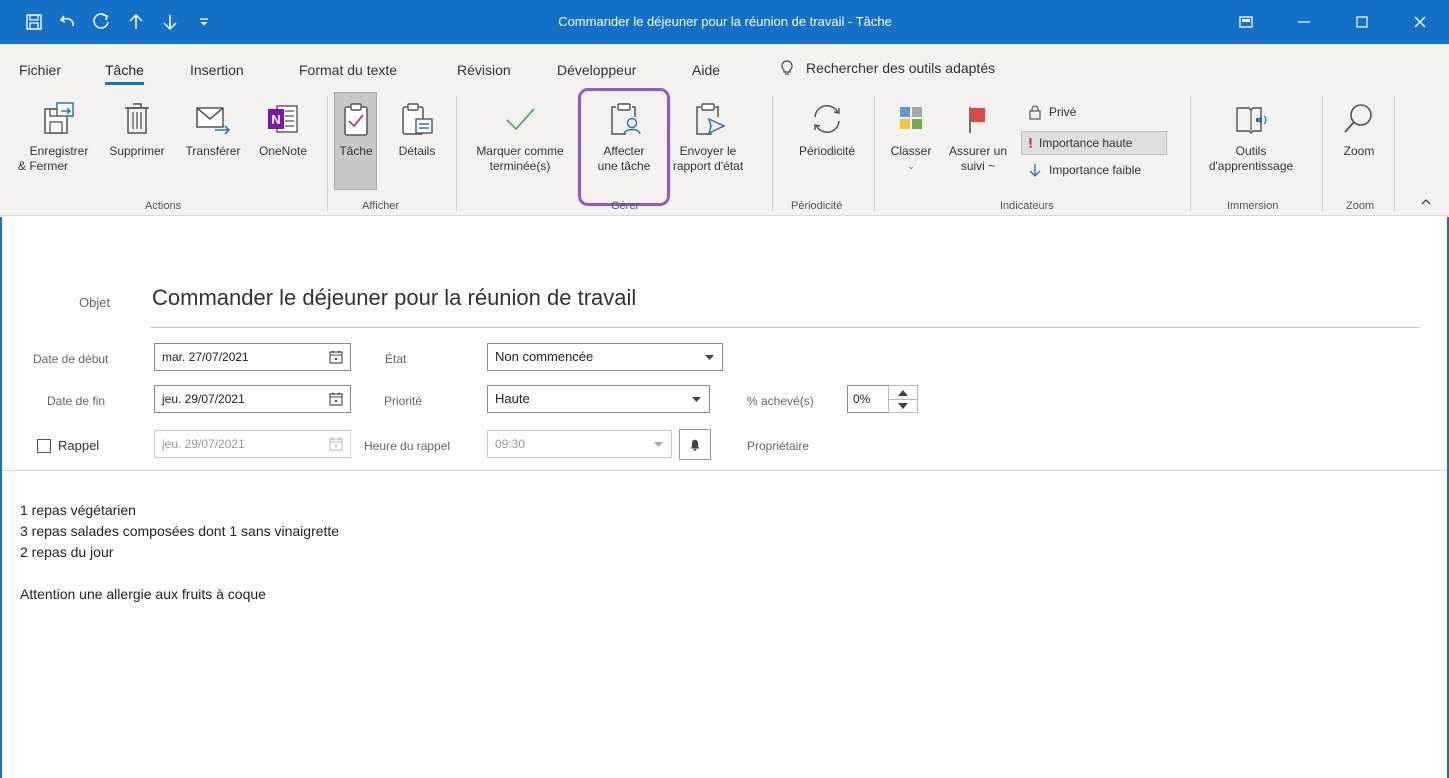  I want to click on tab-fichier: Fichier, so click(40, 70).